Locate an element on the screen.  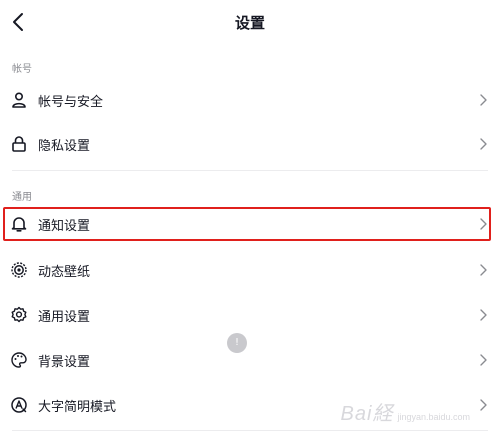
watermark-logo: Bai経 jingyan.baidu.com is located at coordinates (405, 411).